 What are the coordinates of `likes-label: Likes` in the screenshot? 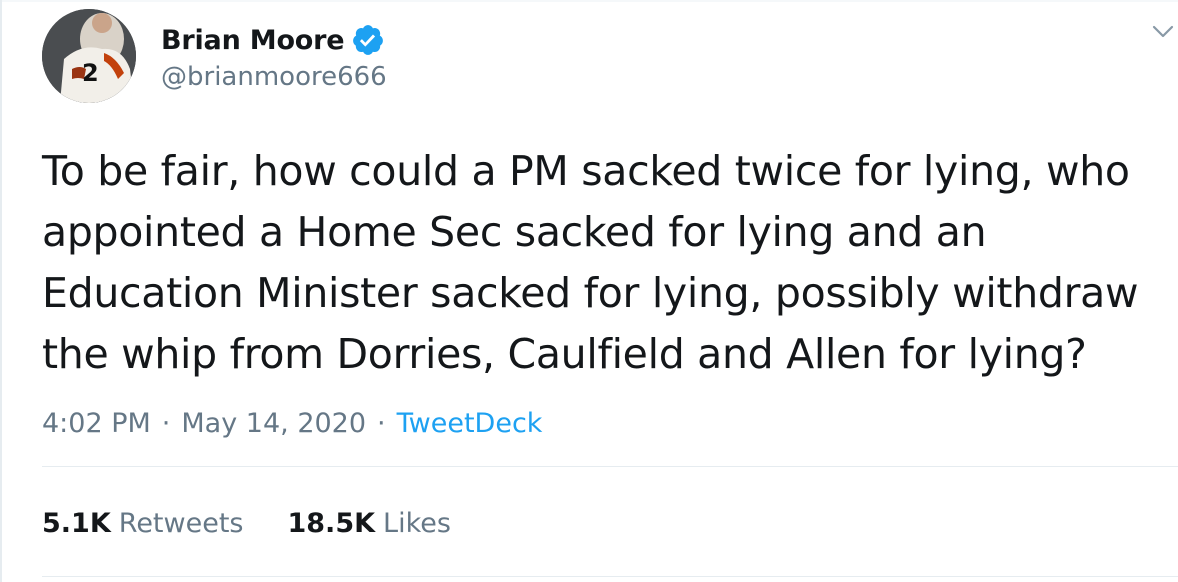 It's located at (417, 523).